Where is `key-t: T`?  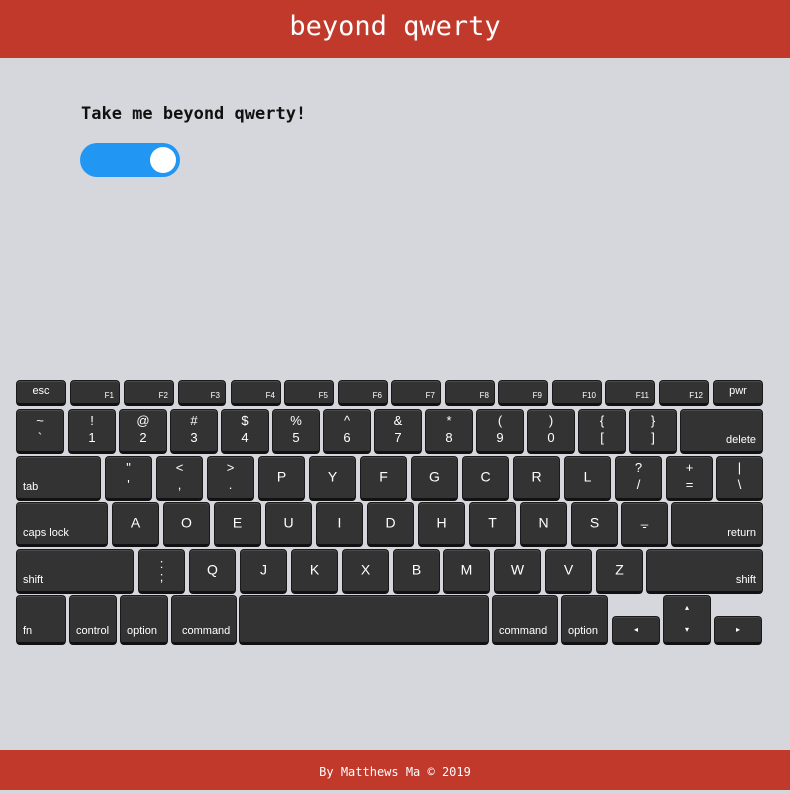 key-t: T is located at coordinates (492, 524).